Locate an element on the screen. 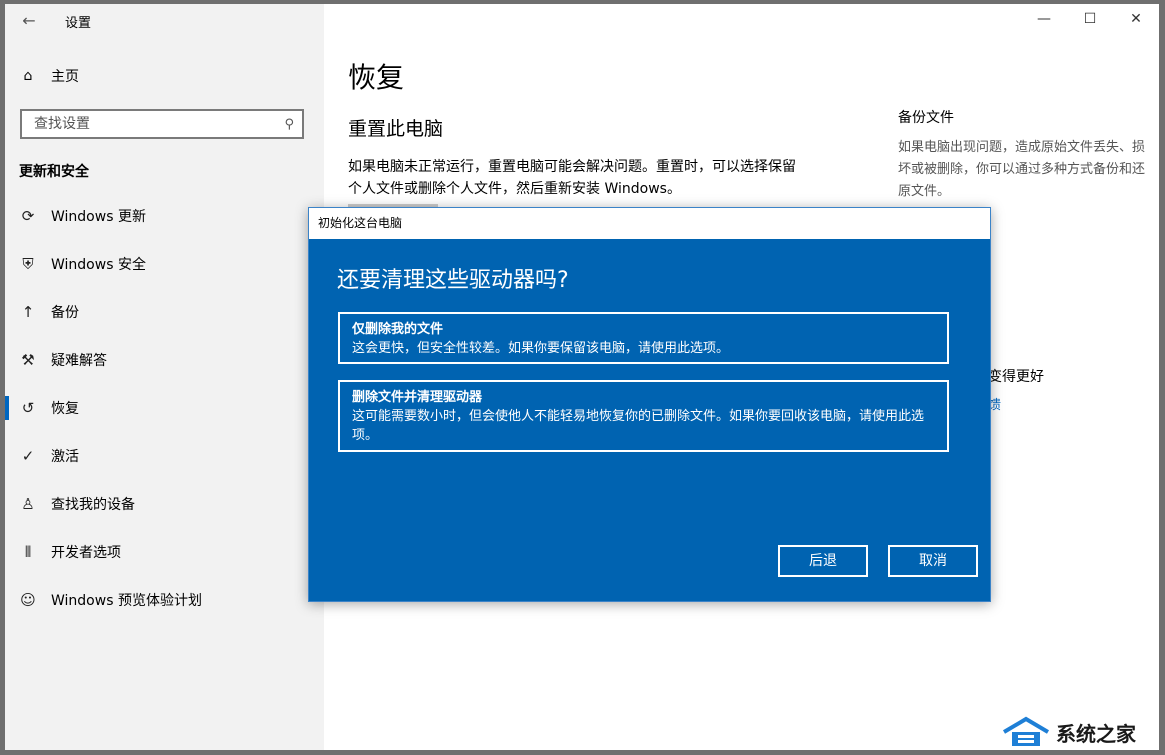 The width and height of the screenshot is (1165, 755). home-nav-item: ⌂ 主页 is located at coordinates (49, 76).